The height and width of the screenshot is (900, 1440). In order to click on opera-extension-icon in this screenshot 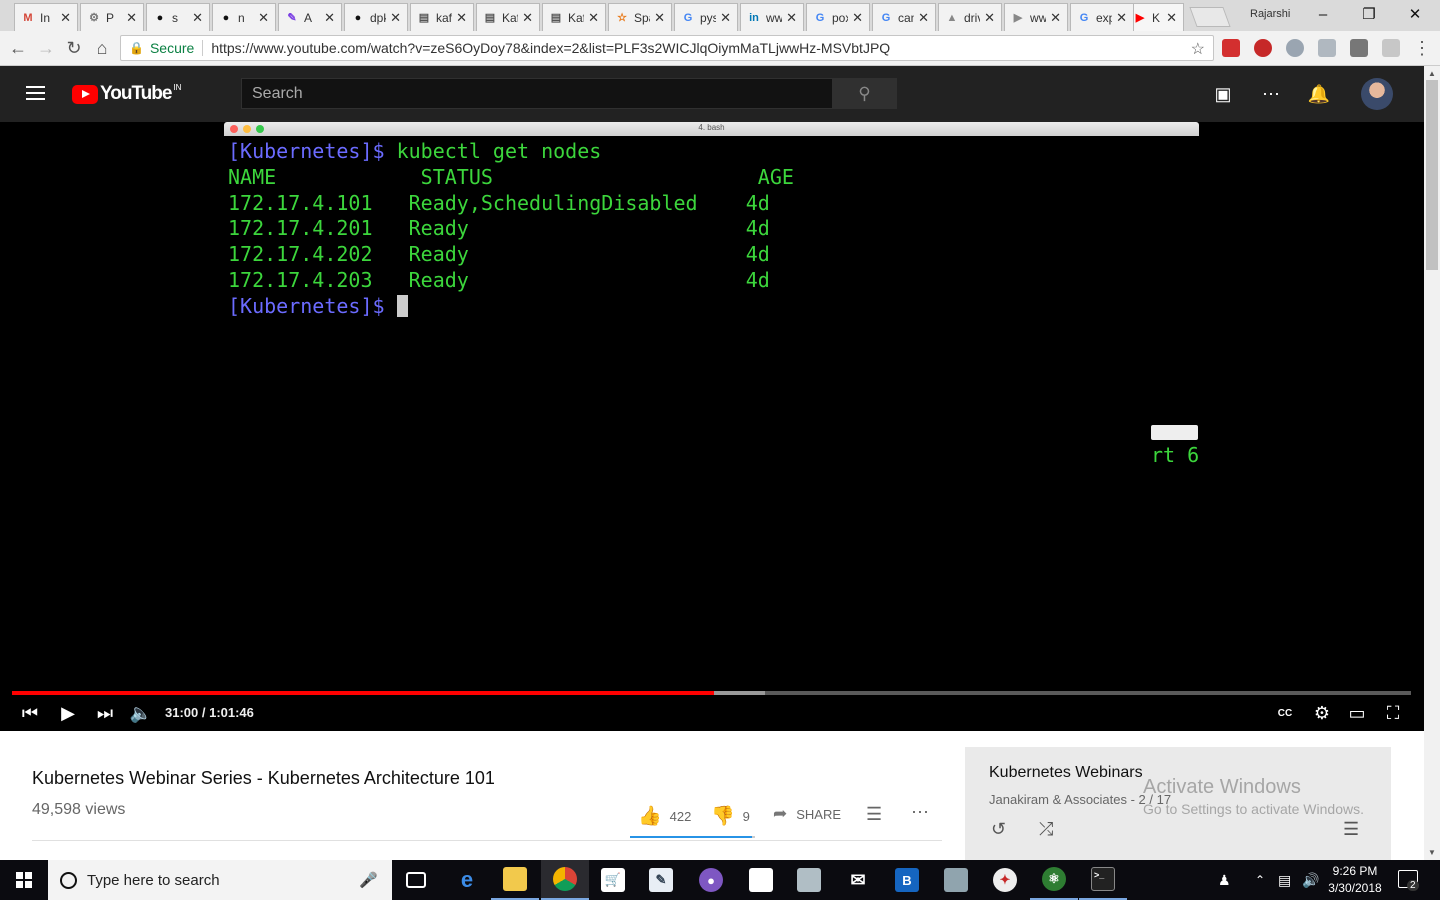, I will do `click(1263, 48)`.